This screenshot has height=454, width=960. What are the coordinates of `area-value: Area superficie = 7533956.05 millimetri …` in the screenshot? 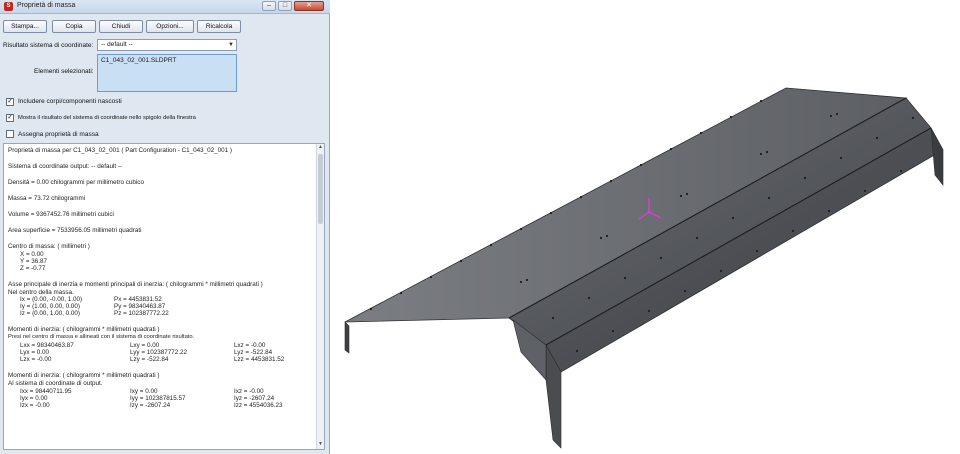 It's located at (75, 230).